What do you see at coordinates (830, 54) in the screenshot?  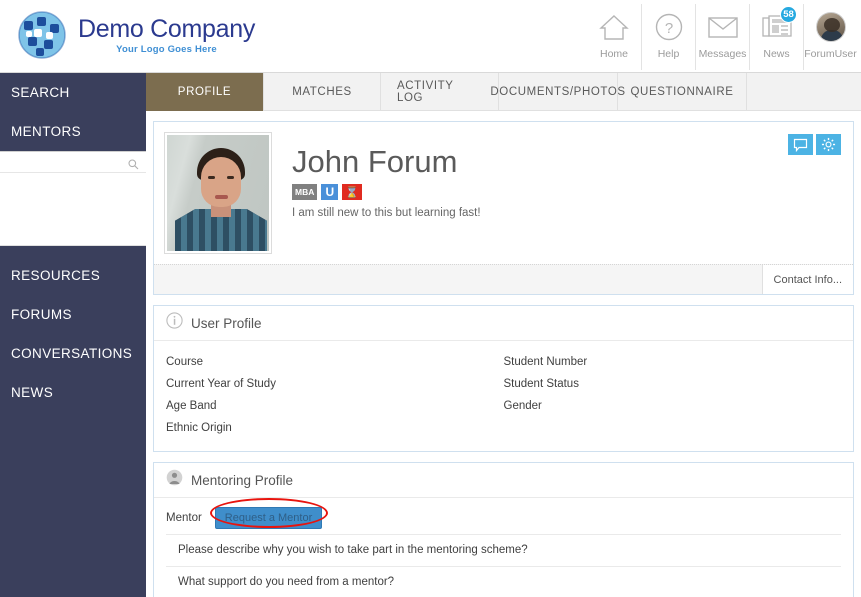 I see `topnav-label-user: ForumUser` at bounding box center [830, 54].